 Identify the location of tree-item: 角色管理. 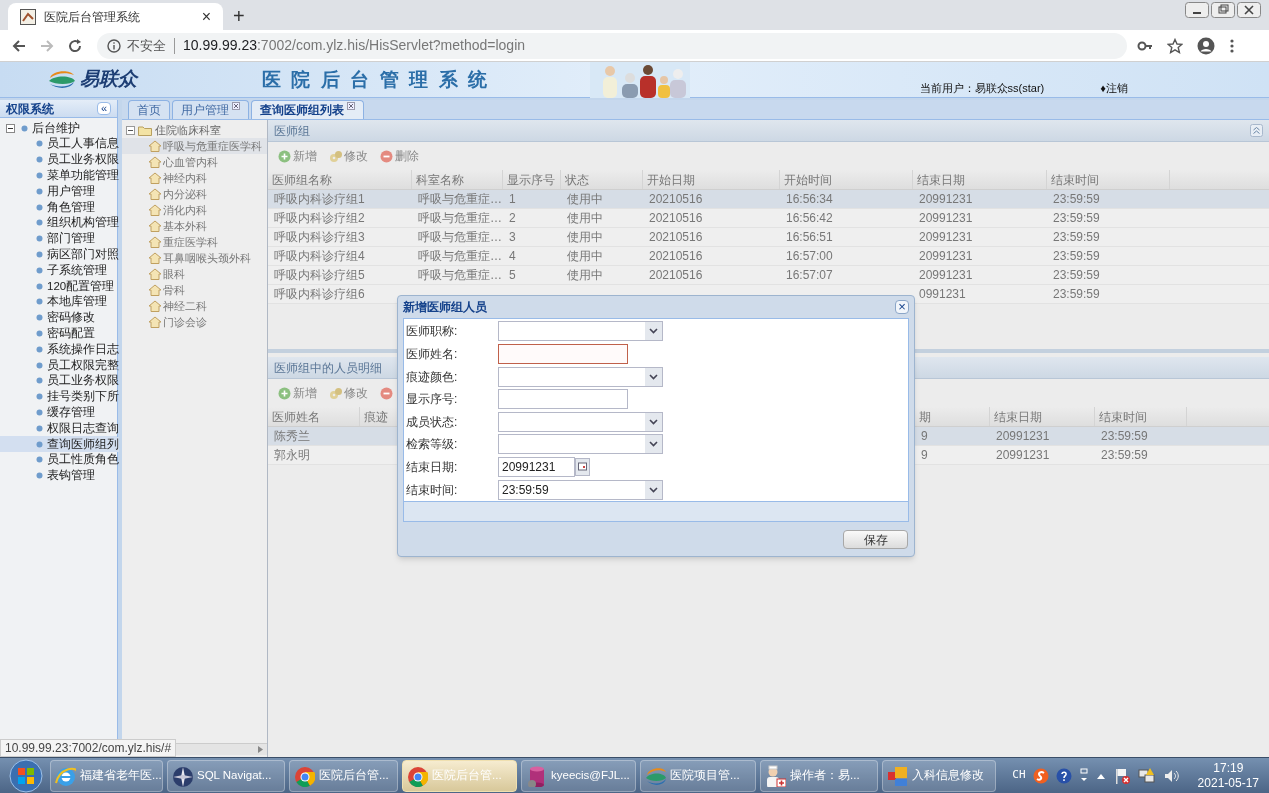
(71, 207).